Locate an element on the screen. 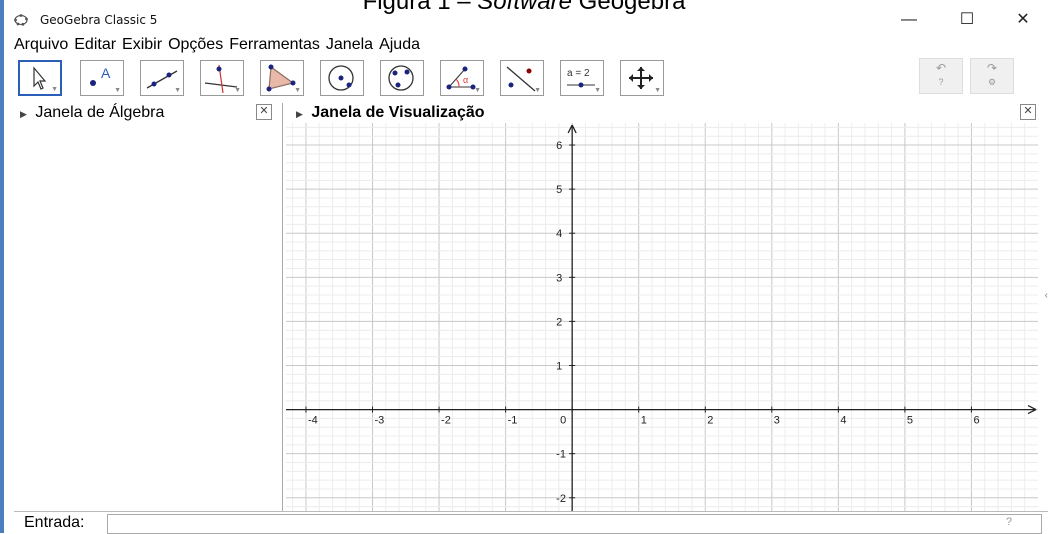 The width and height of the screenshot is (1048, 534). x-tick-label: -4 is located at coordinates (313, 421).